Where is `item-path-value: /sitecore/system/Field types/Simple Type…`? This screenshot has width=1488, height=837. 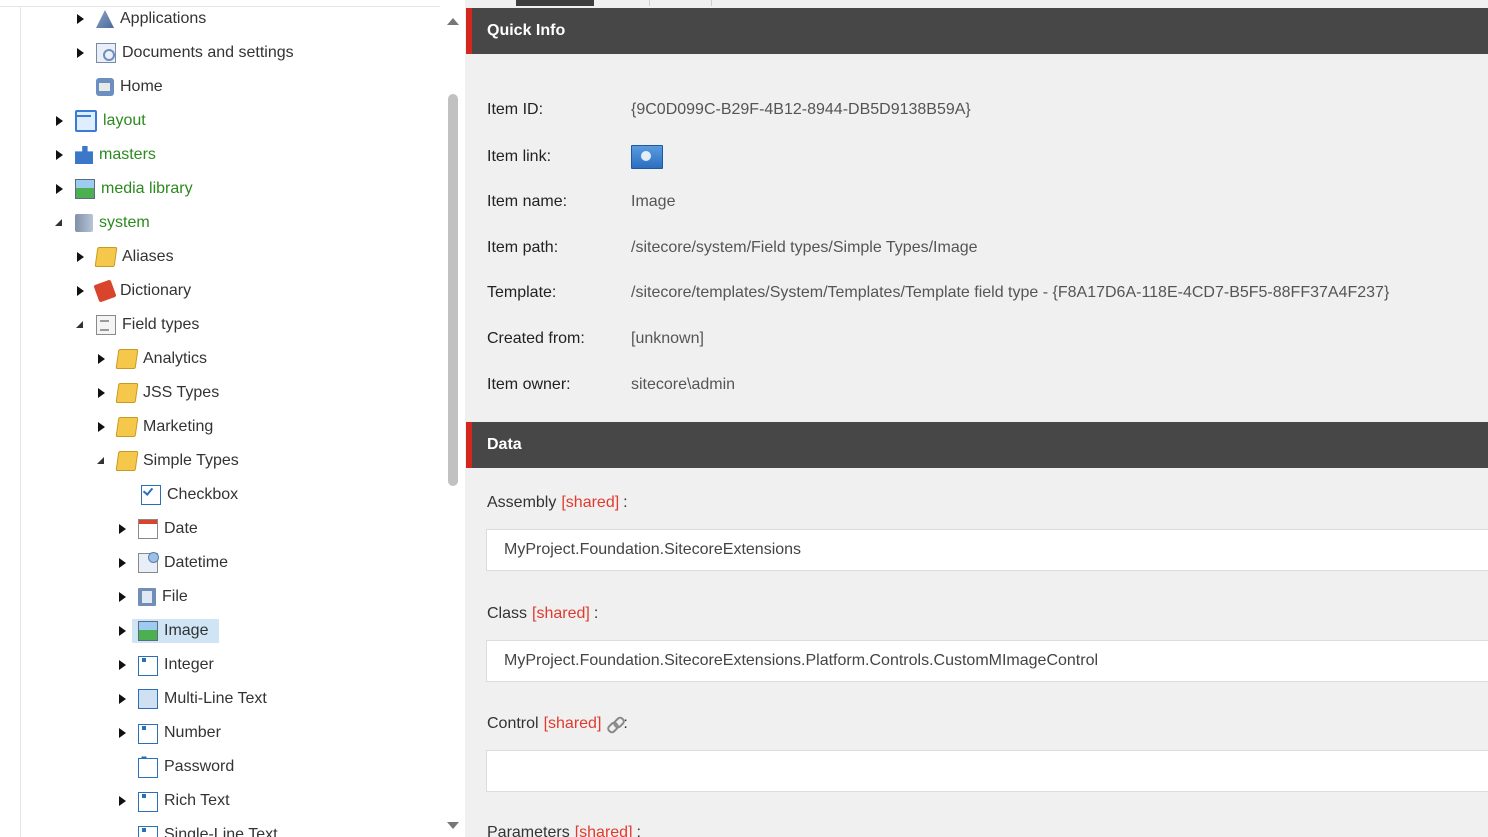
item-path-value: /sitecore/system/Field types/Simple Type… is located at coordinates (804, 247).